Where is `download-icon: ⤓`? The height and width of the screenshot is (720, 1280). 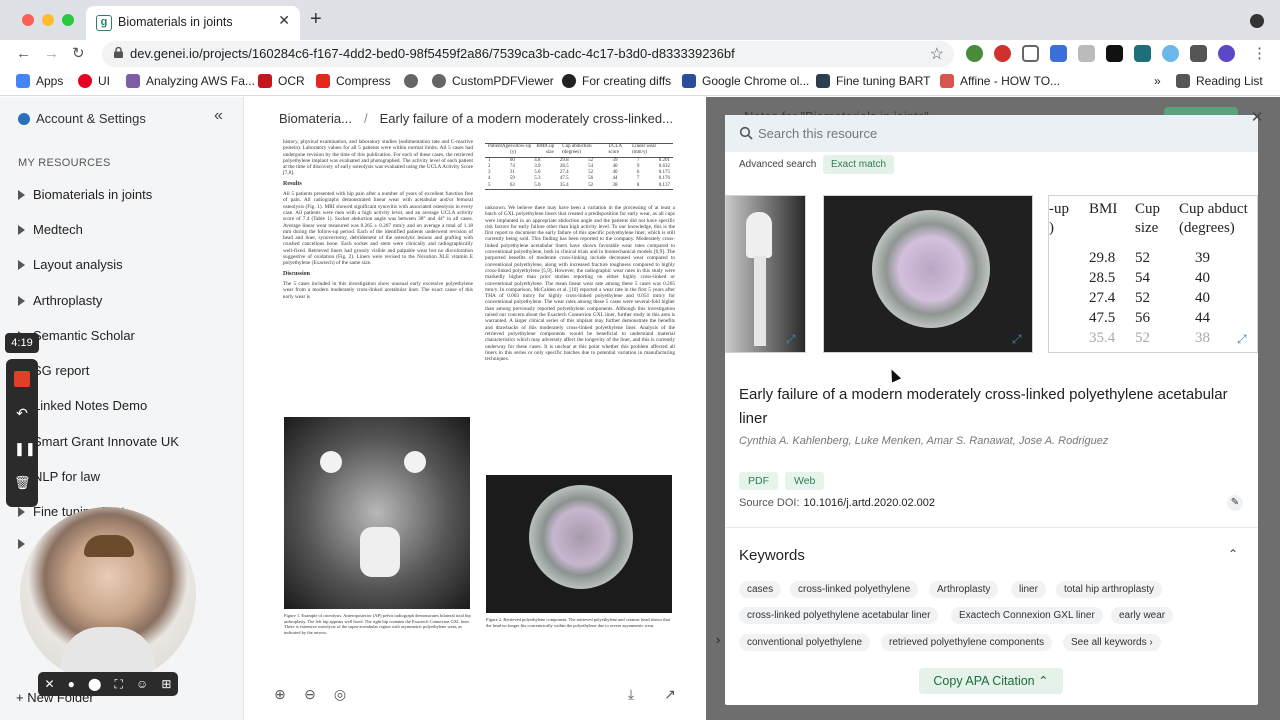 download-icon: ⤓ is located at coordinates (631, 694).